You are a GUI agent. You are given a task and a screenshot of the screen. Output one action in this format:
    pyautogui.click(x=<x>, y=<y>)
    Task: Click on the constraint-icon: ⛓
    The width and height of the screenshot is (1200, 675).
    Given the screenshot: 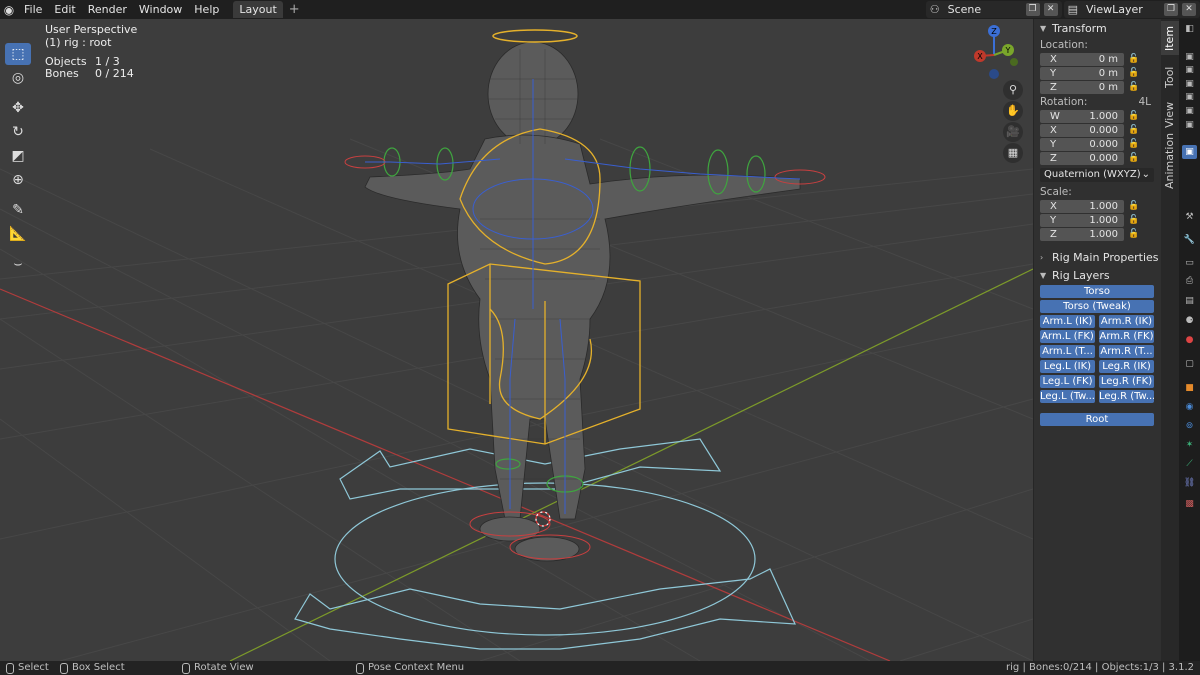 What is the action you would take?
    pyautogui.click(x=1189, y=483)
    